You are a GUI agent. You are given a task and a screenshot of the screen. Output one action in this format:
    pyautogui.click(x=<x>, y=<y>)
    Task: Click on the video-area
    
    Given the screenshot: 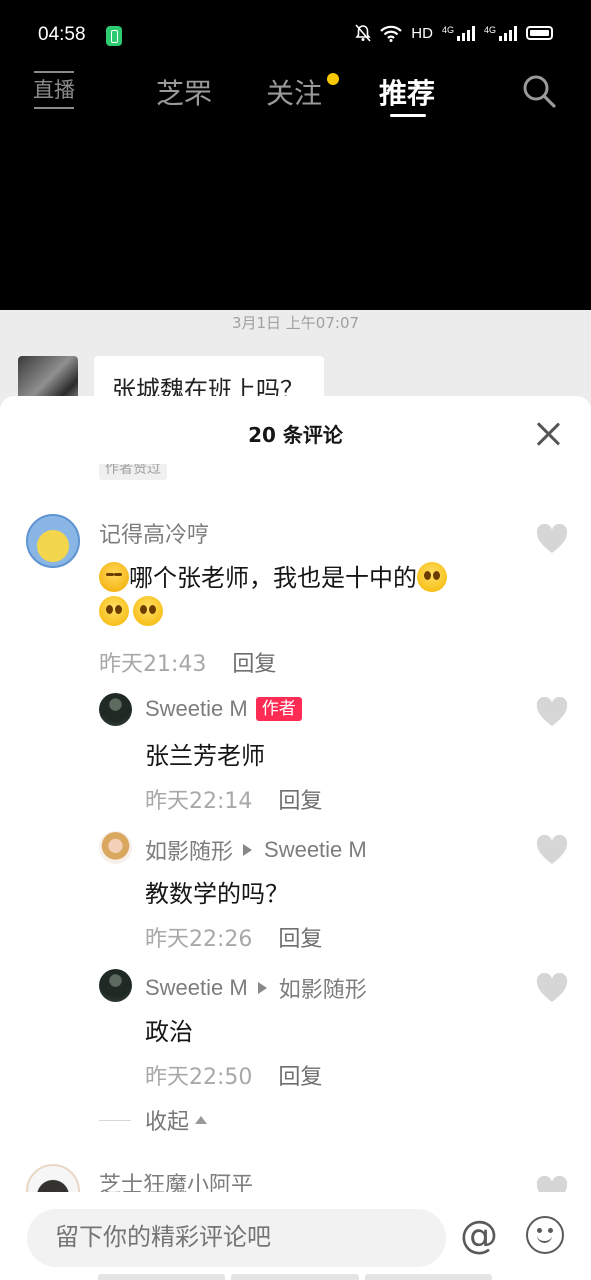 What is the action you would take?
    pyautogui.click(x=295, y=220)
    